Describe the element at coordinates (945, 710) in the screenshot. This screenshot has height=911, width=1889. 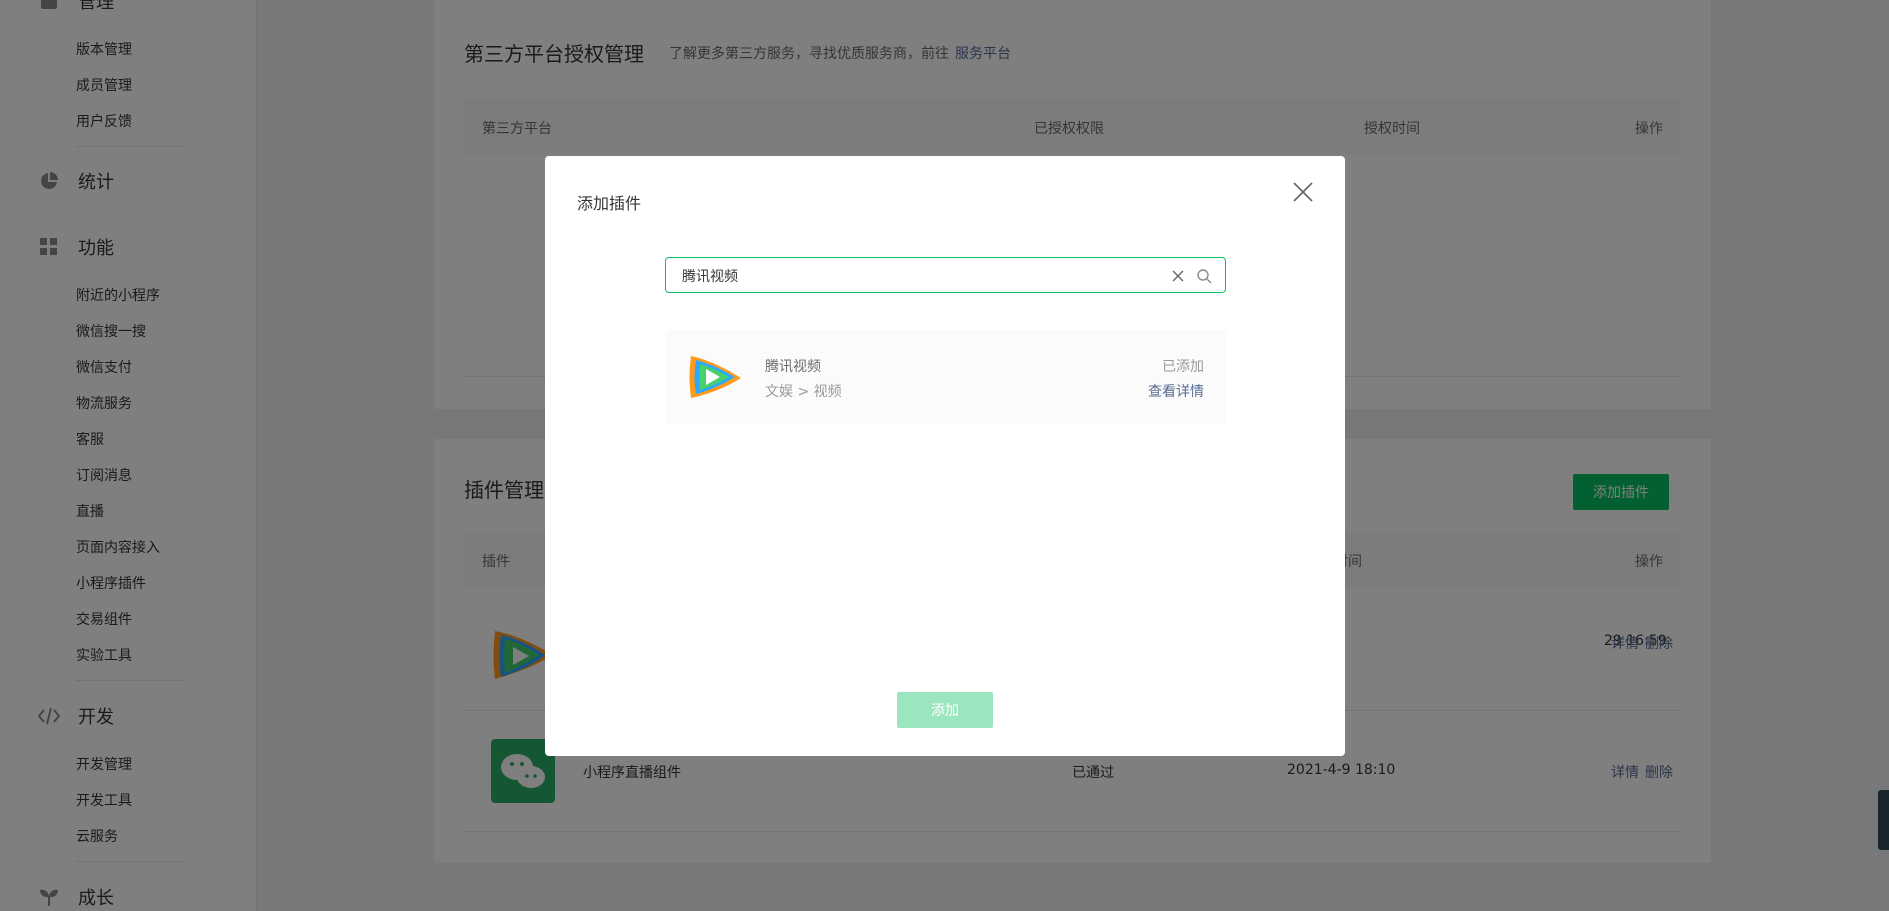
I see `add-button: 添加` at that location.